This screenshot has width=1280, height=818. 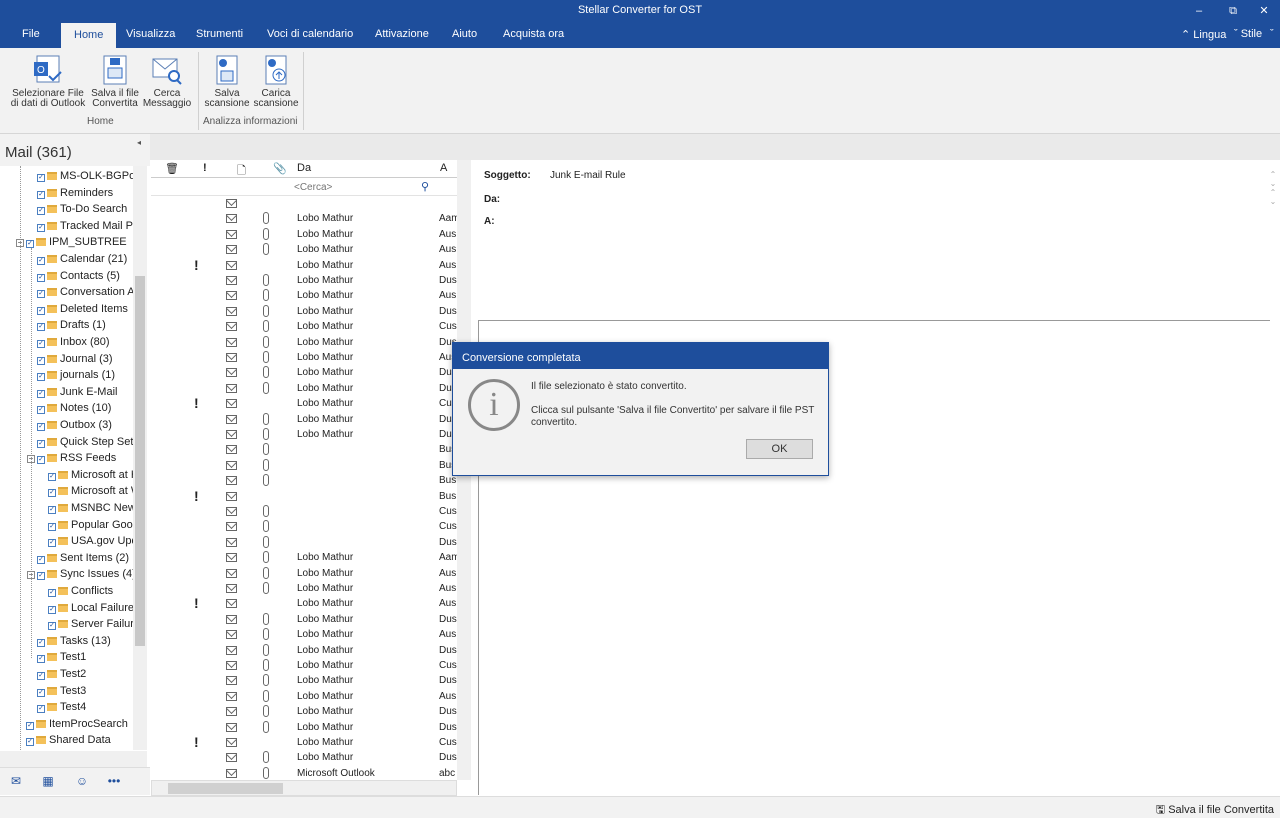 I want to click on tree-item: − ✓ RSS Feeds, so click(x=71, y=458).